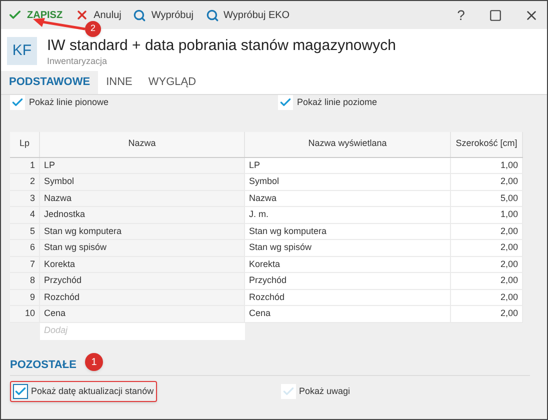  Describe the element at coordinates (348, 144) in the screenshot. I see `column-header: Nazwa wyświetlana` at that location.